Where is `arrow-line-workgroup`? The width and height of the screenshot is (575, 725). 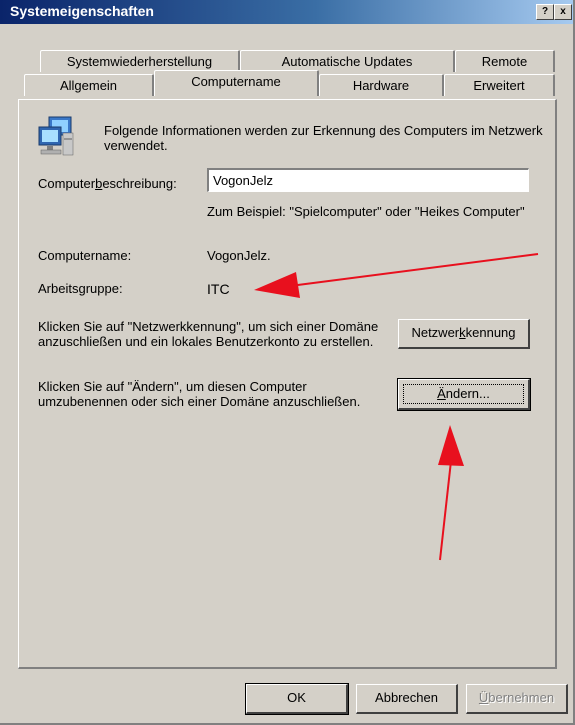
arrow-line-workgroup is located at coordinates (414, 270).